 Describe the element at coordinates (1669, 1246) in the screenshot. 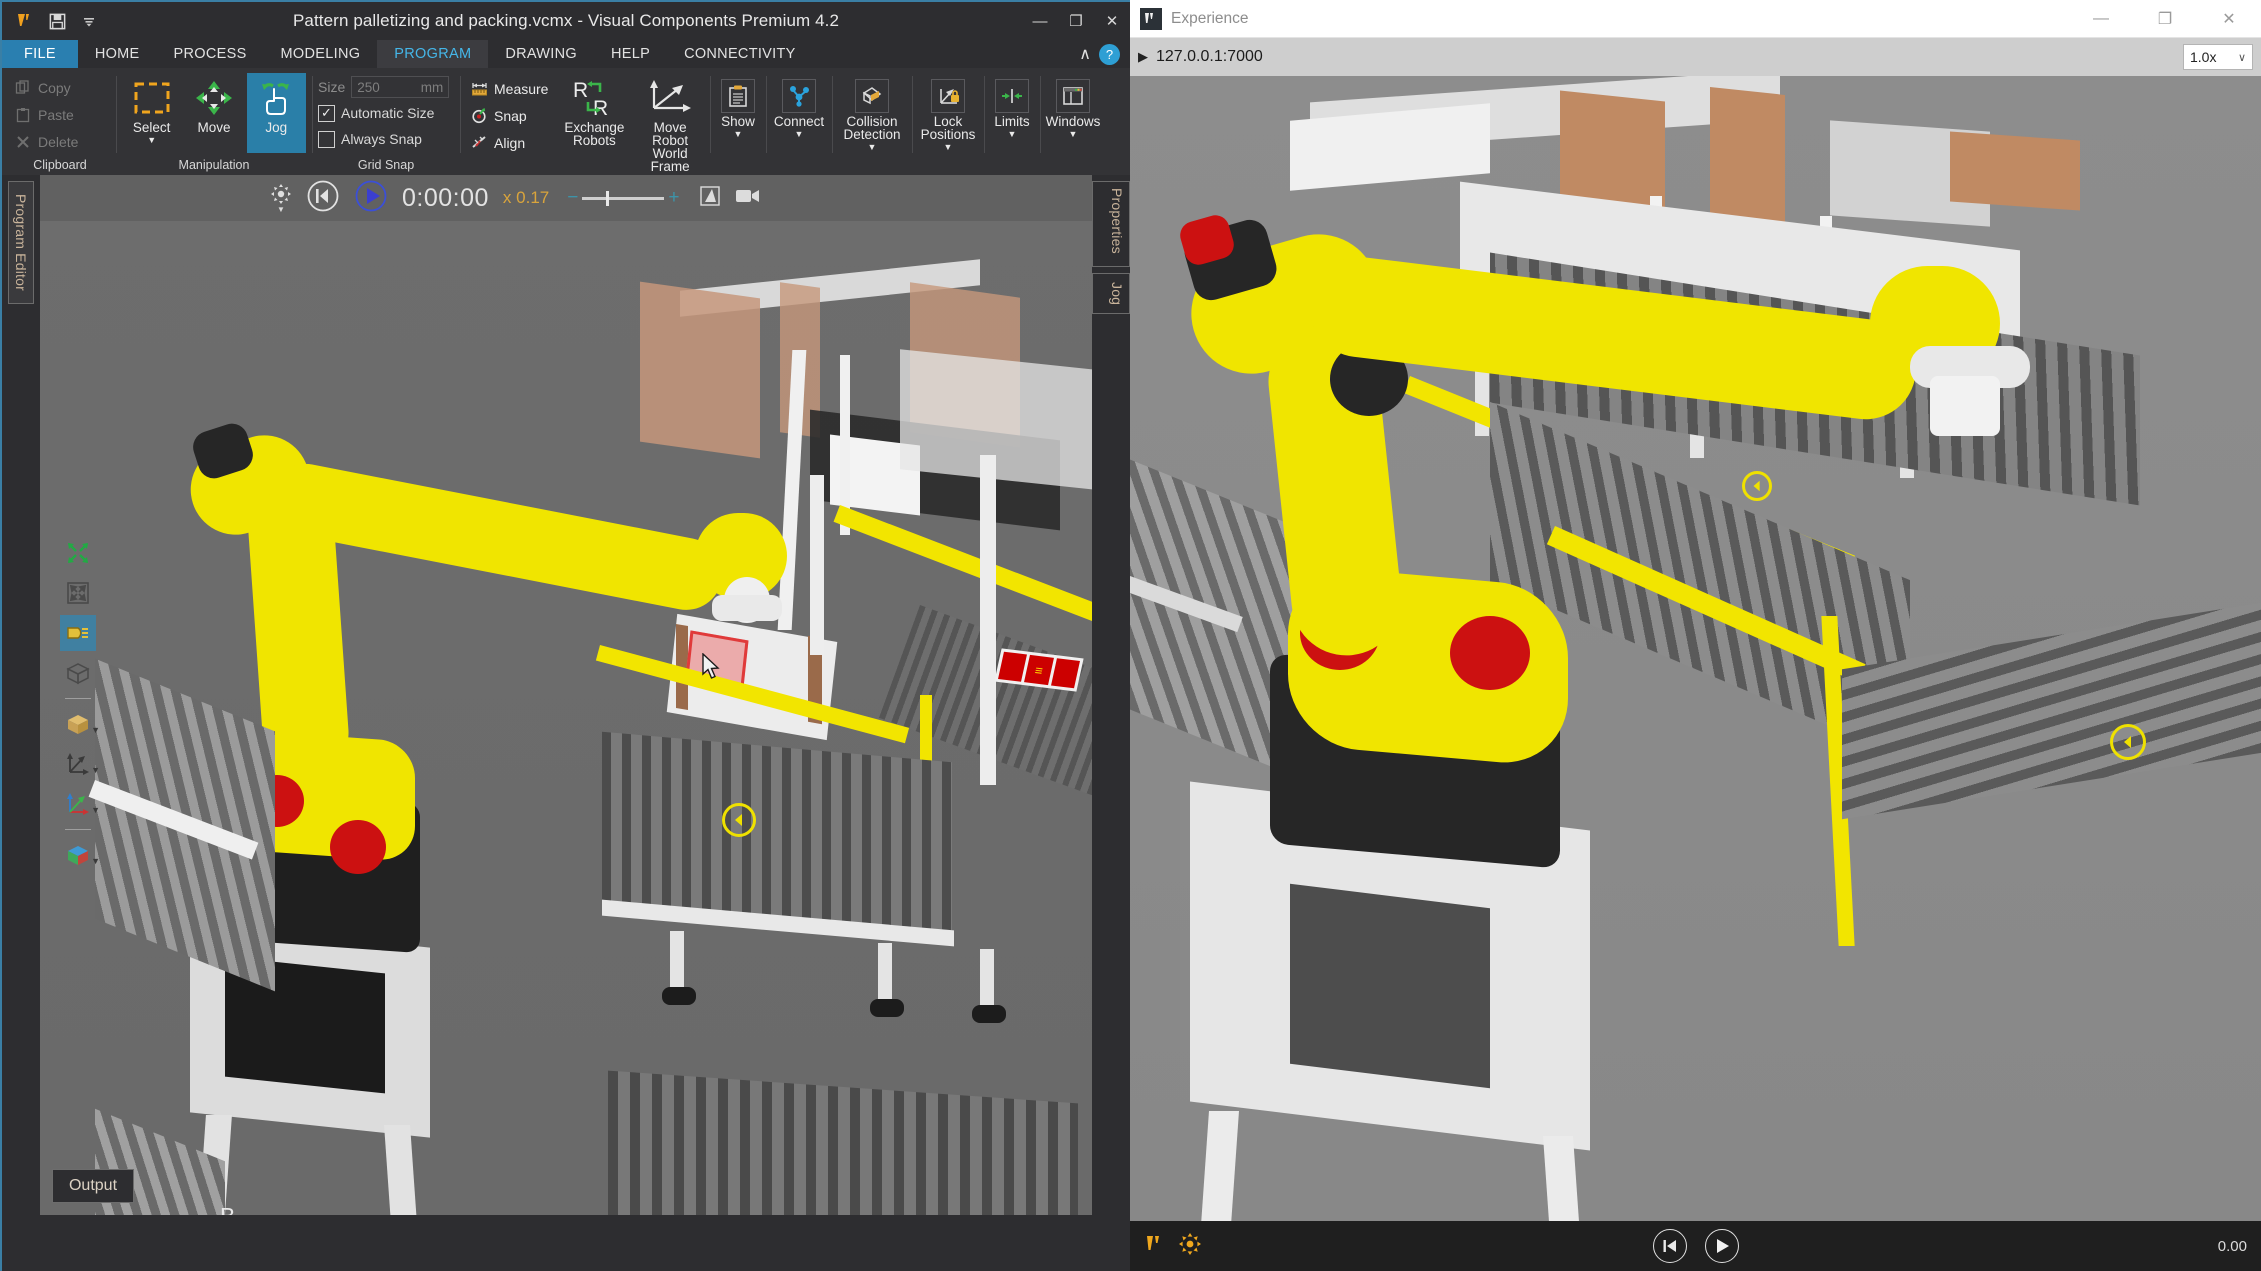

I see `experience-reset-button` at that location.